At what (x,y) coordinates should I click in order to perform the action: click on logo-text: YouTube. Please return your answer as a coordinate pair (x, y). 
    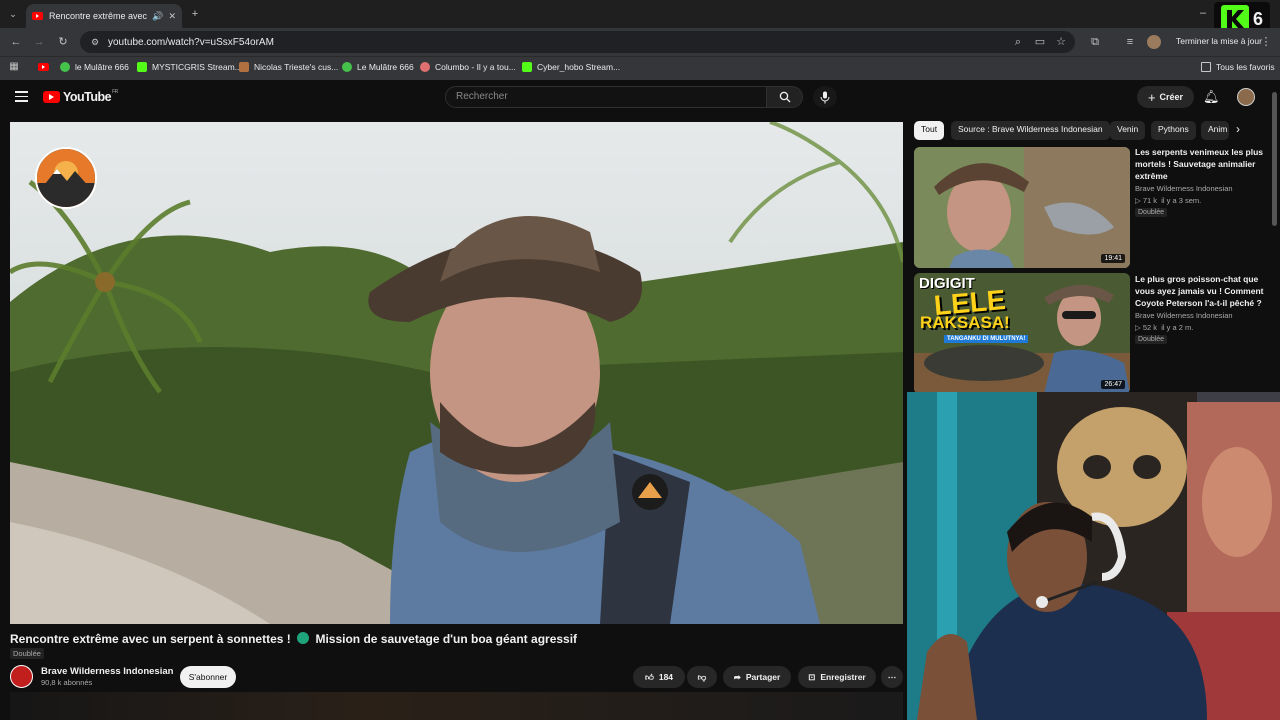
    Looking at the image, I should click on (87, 97).